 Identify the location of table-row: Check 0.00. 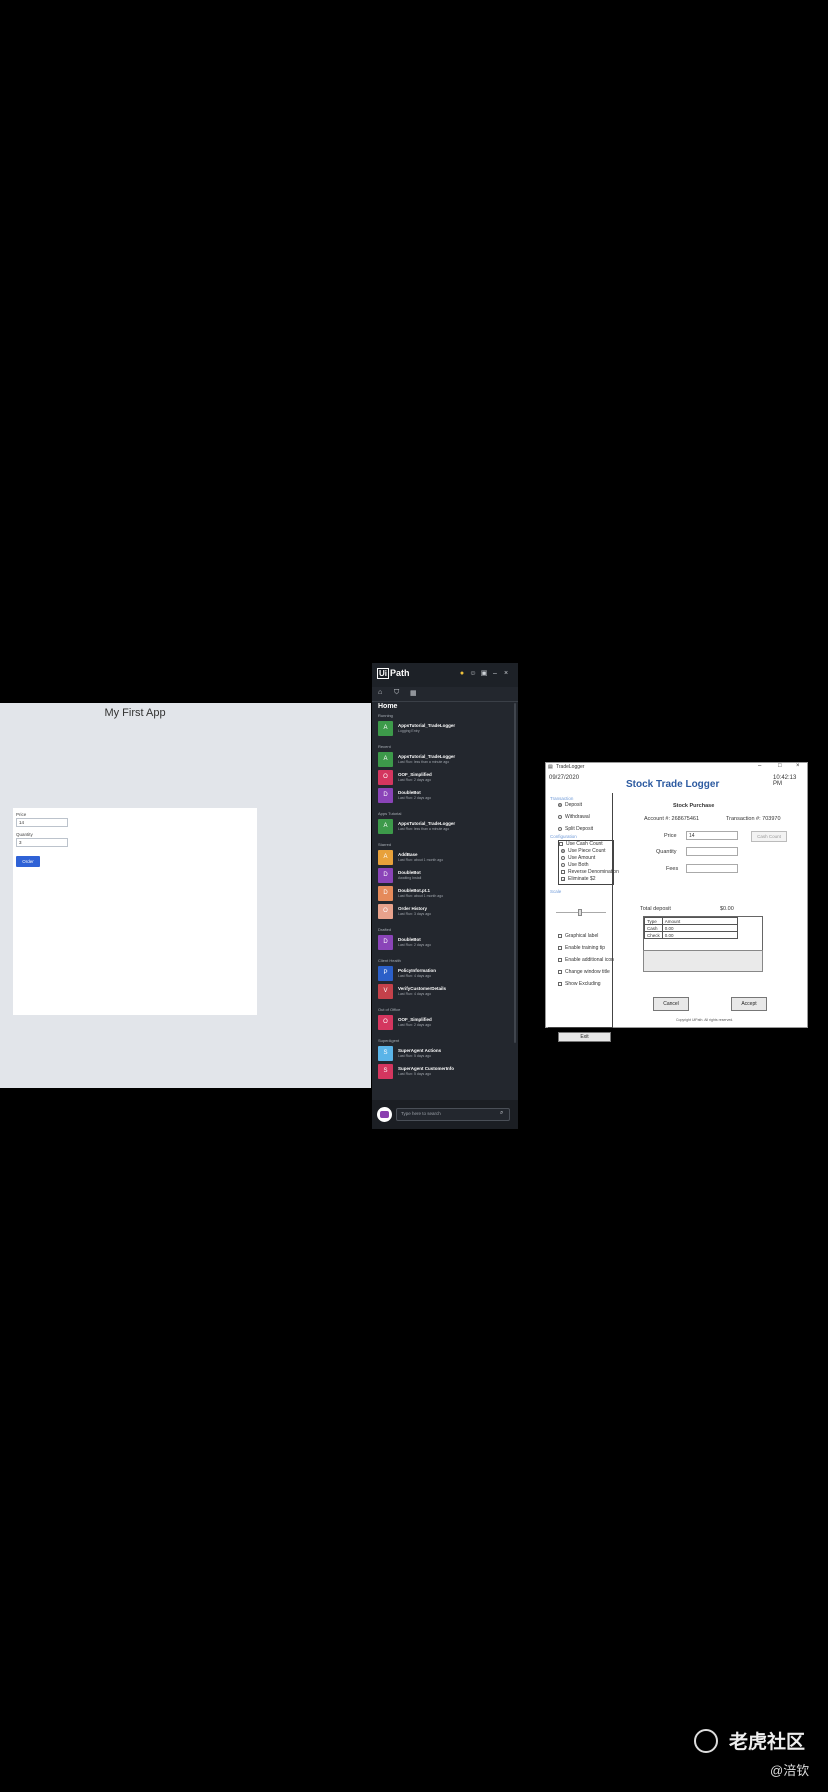
(691, 935).